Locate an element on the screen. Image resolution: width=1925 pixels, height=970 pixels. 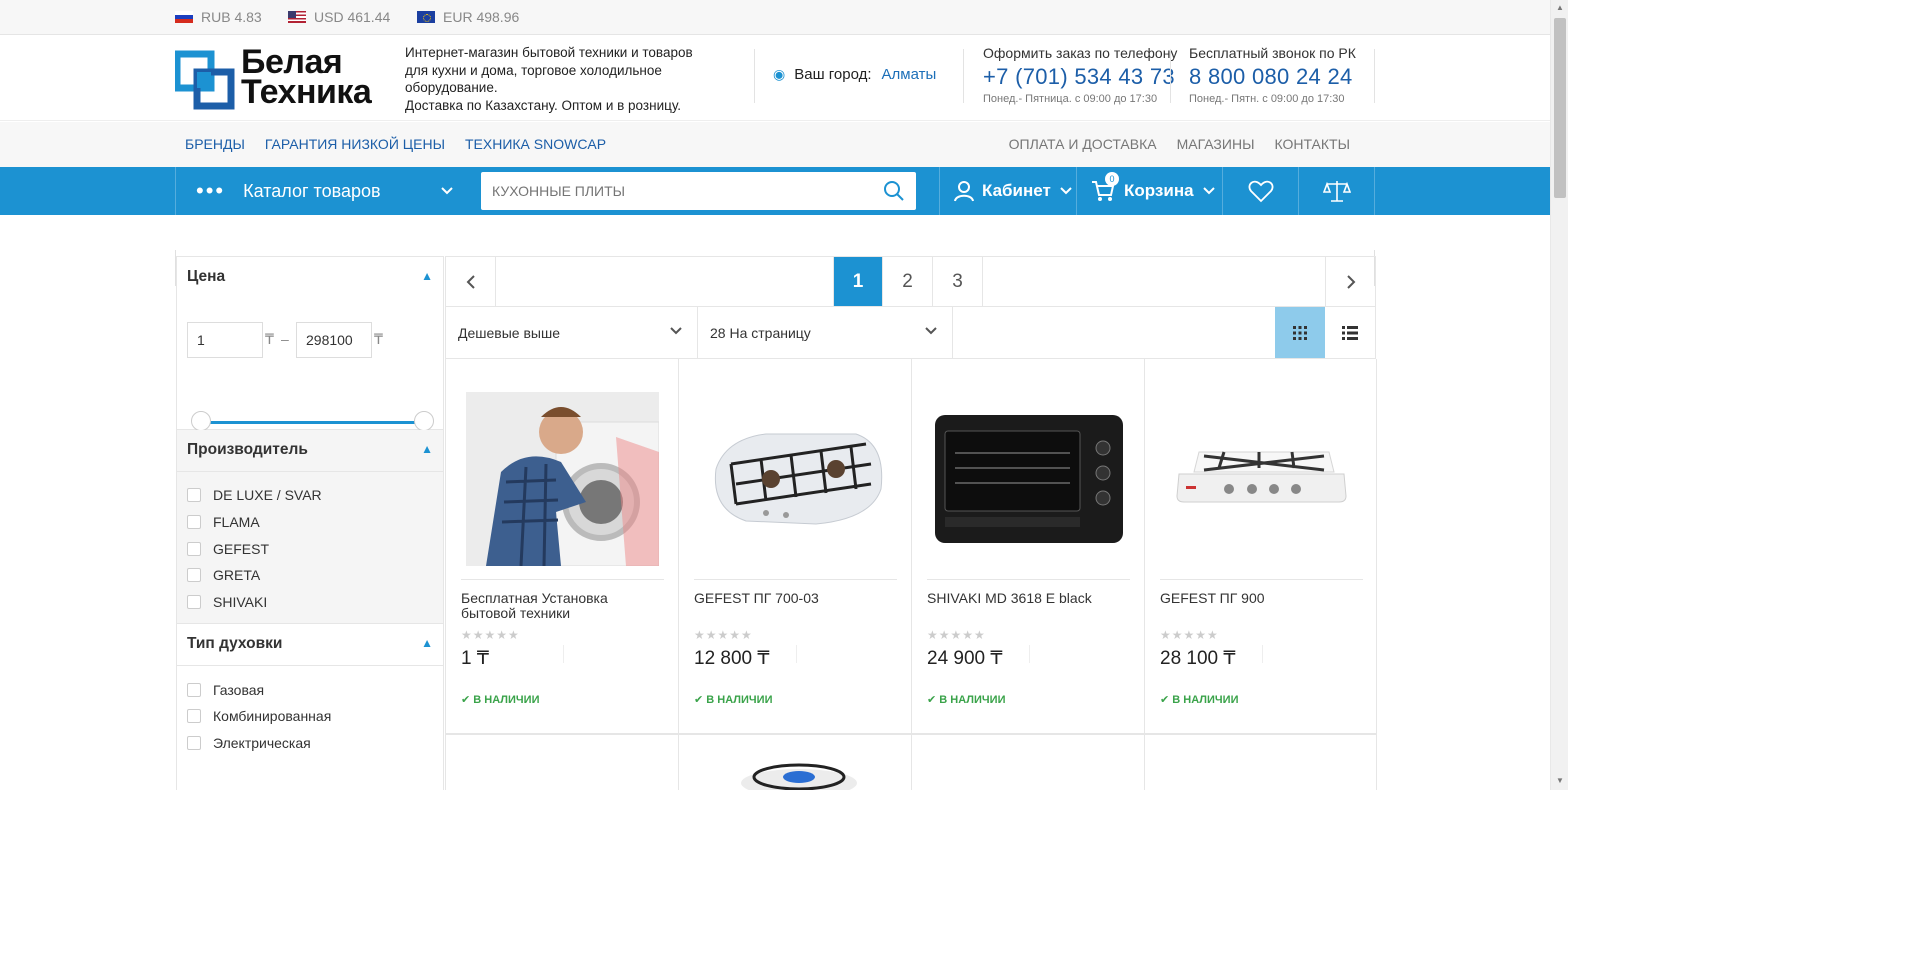
cabinet-button: Кабинет is located at coordinates (1007, 191).